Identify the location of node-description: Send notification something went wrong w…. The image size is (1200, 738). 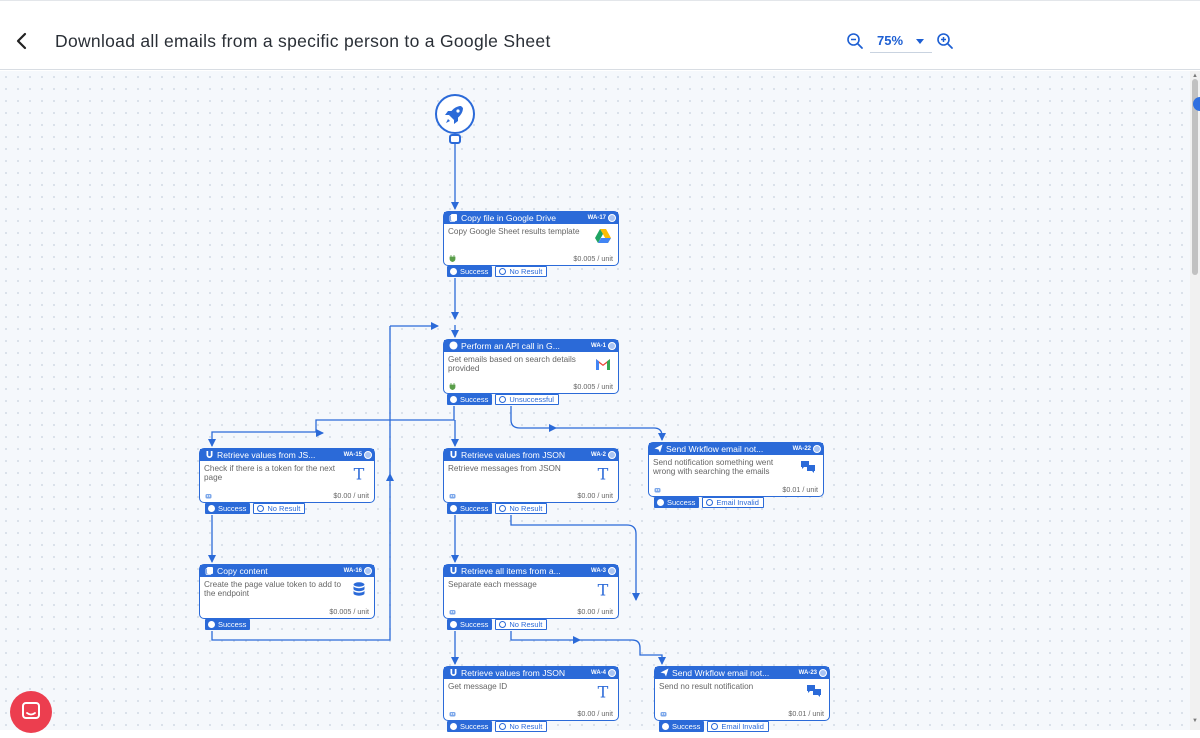
(713, 467).